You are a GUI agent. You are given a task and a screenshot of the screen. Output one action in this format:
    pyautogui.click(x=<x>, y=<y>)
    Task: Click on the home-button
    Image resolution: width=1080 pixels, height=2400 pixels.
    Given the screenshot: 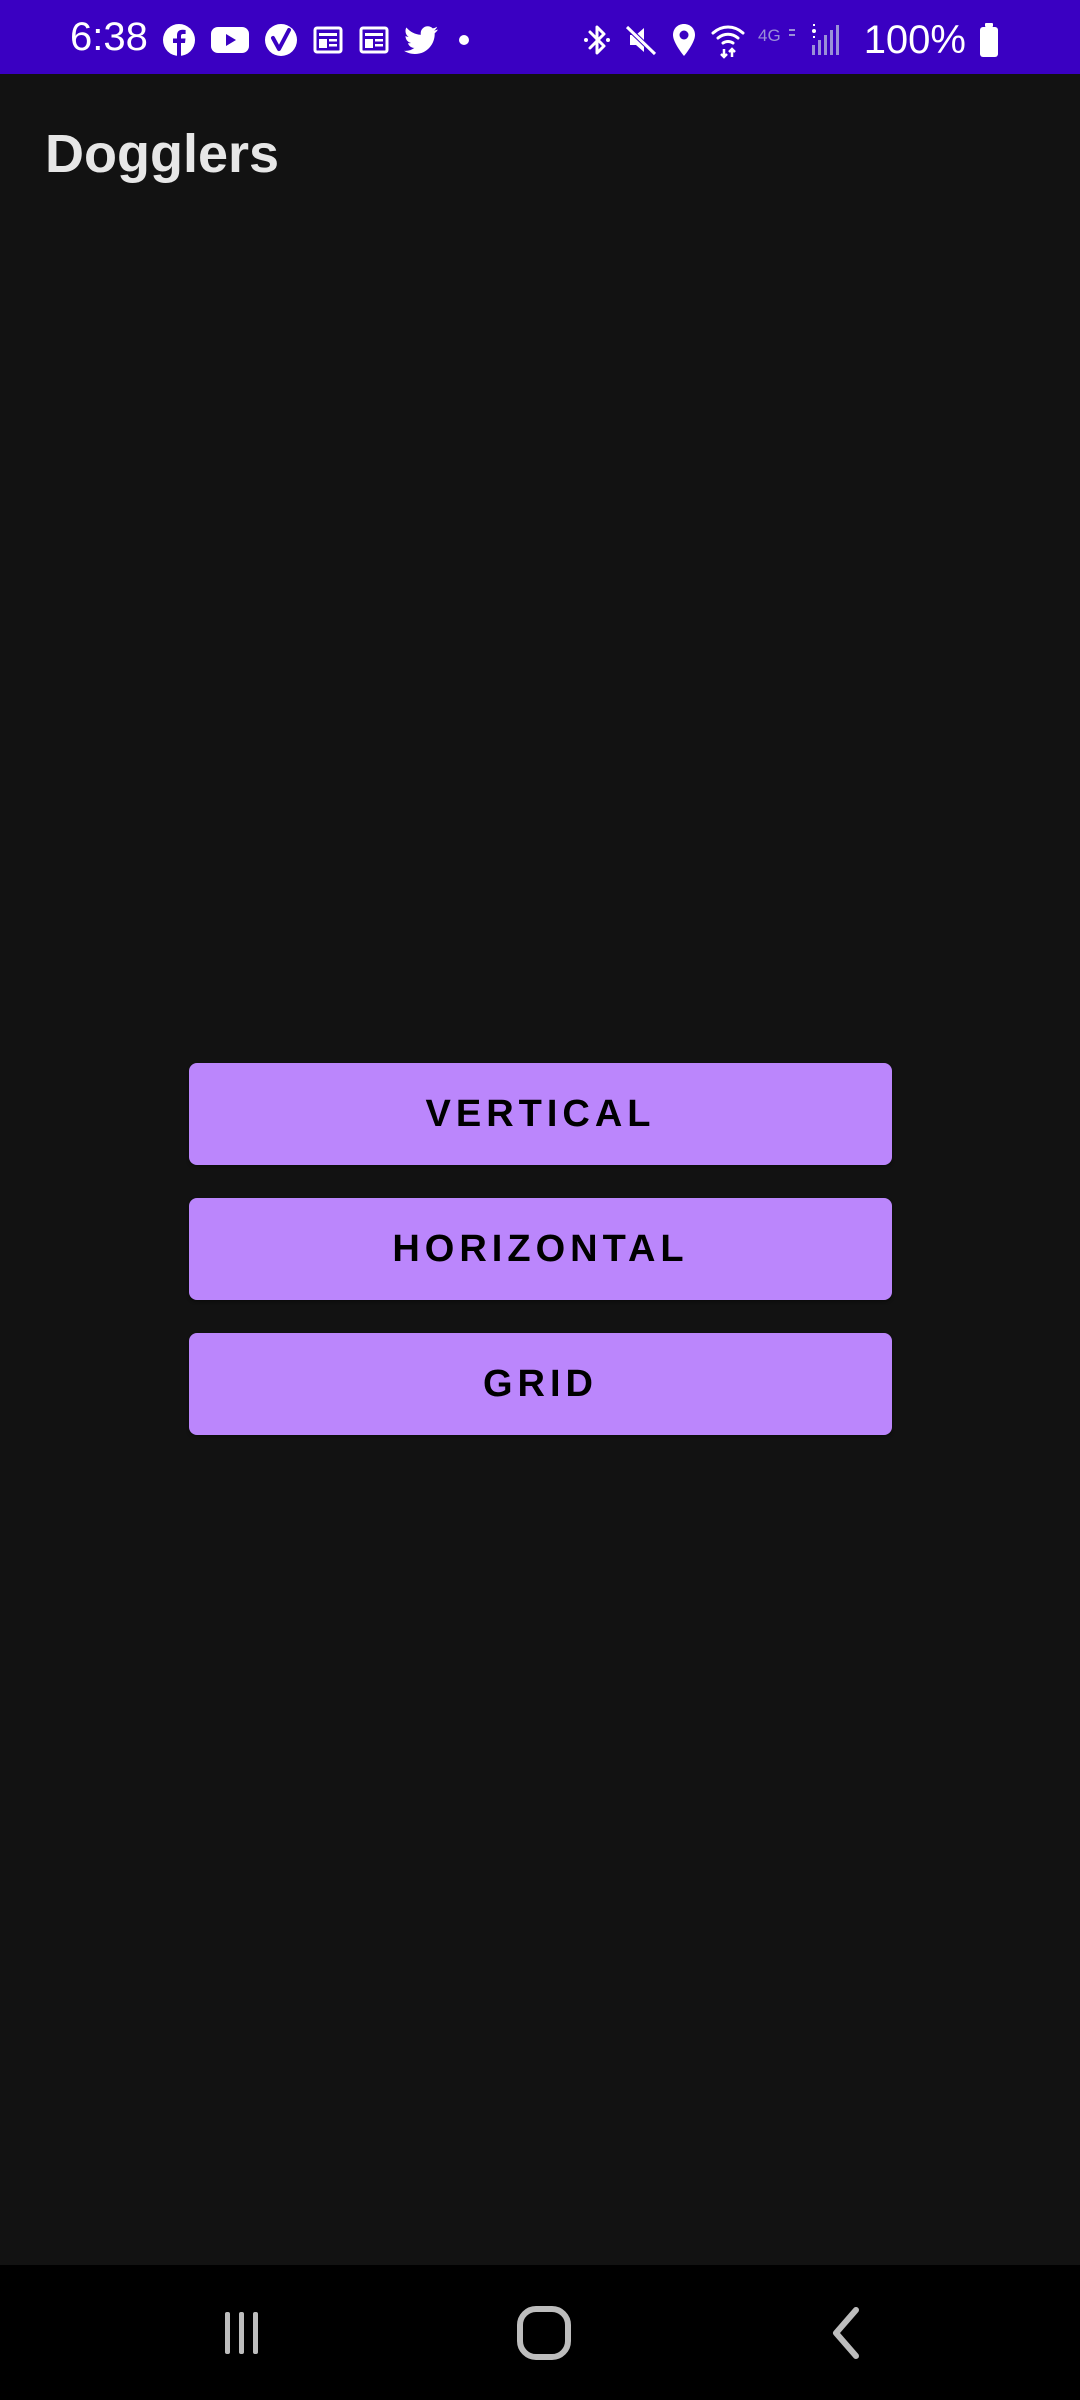 What is the action you would take?
    pyautogui.click(x=544, y=2332)
    